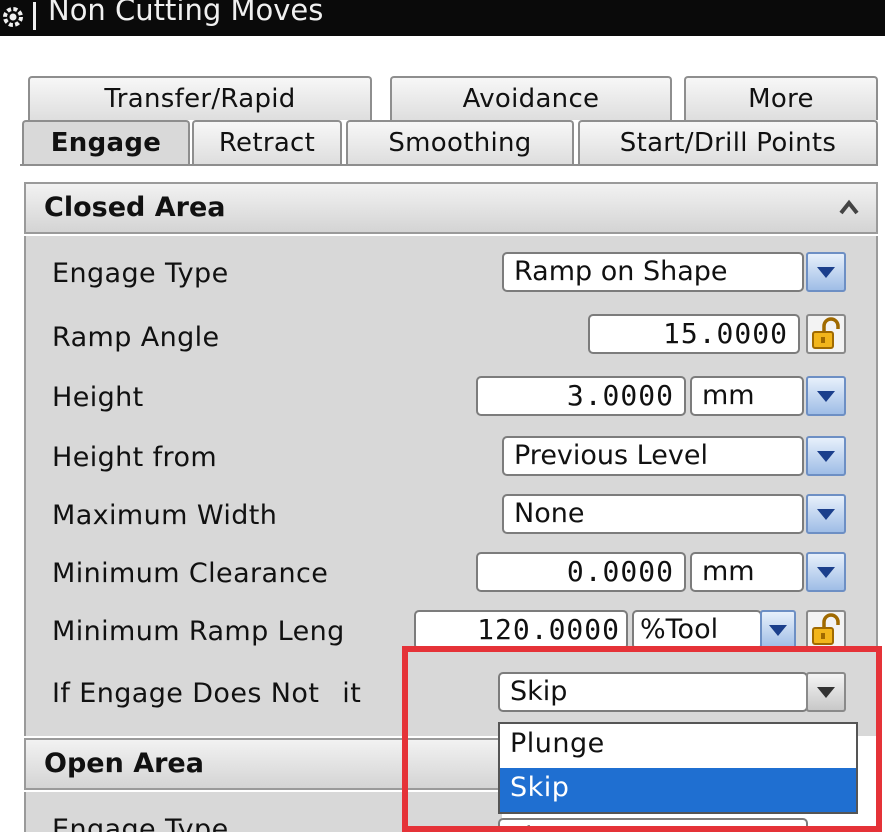 The width and height of the screenshot is (885, 832). Describe the element at coordinates (190, 573) in the screenshot. I see `minimum-clearance-label: Minimum Clearance` at that location.